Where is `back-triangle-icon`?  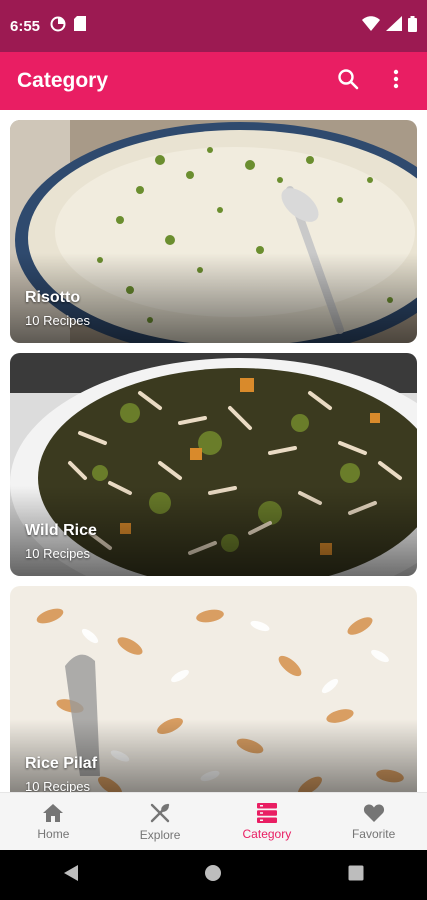 back-triangle-icon is located at coordinates (71, 875).